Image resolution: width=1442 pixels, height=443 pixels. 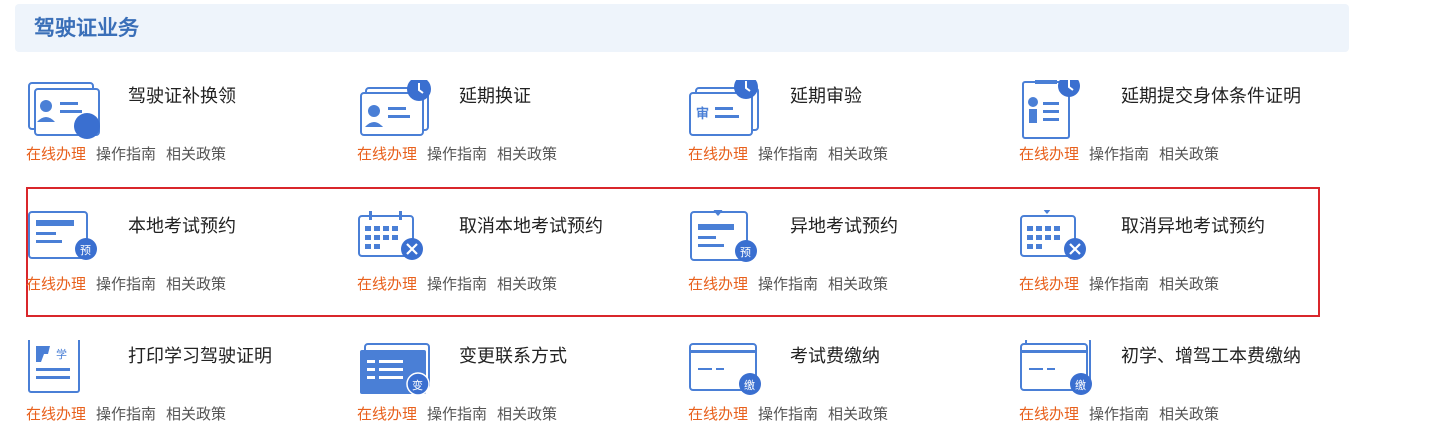 I want to click on service-title: 打印学习驾驶证明, so click(x=200, y=356).